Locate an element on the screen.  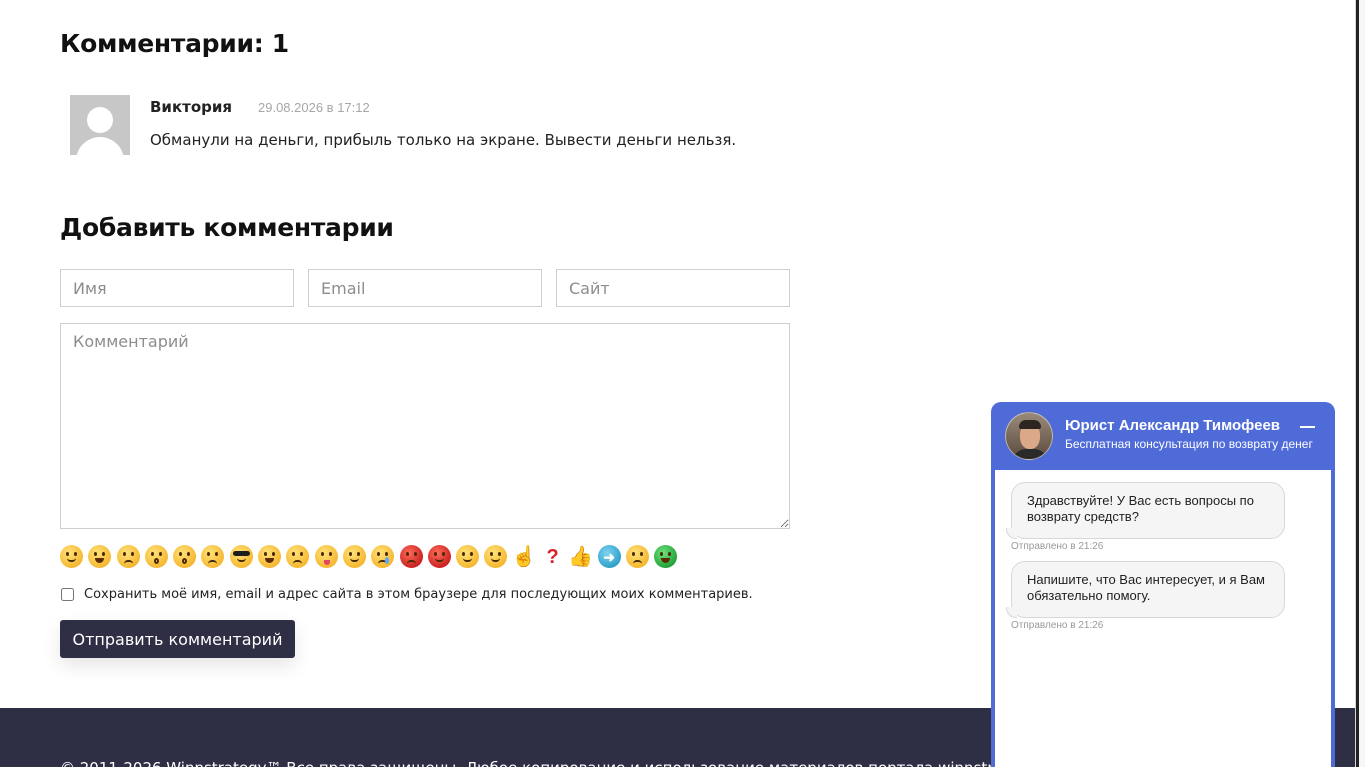
add-comment-title: Добавить комментарии is located at coordinates (227, 227).